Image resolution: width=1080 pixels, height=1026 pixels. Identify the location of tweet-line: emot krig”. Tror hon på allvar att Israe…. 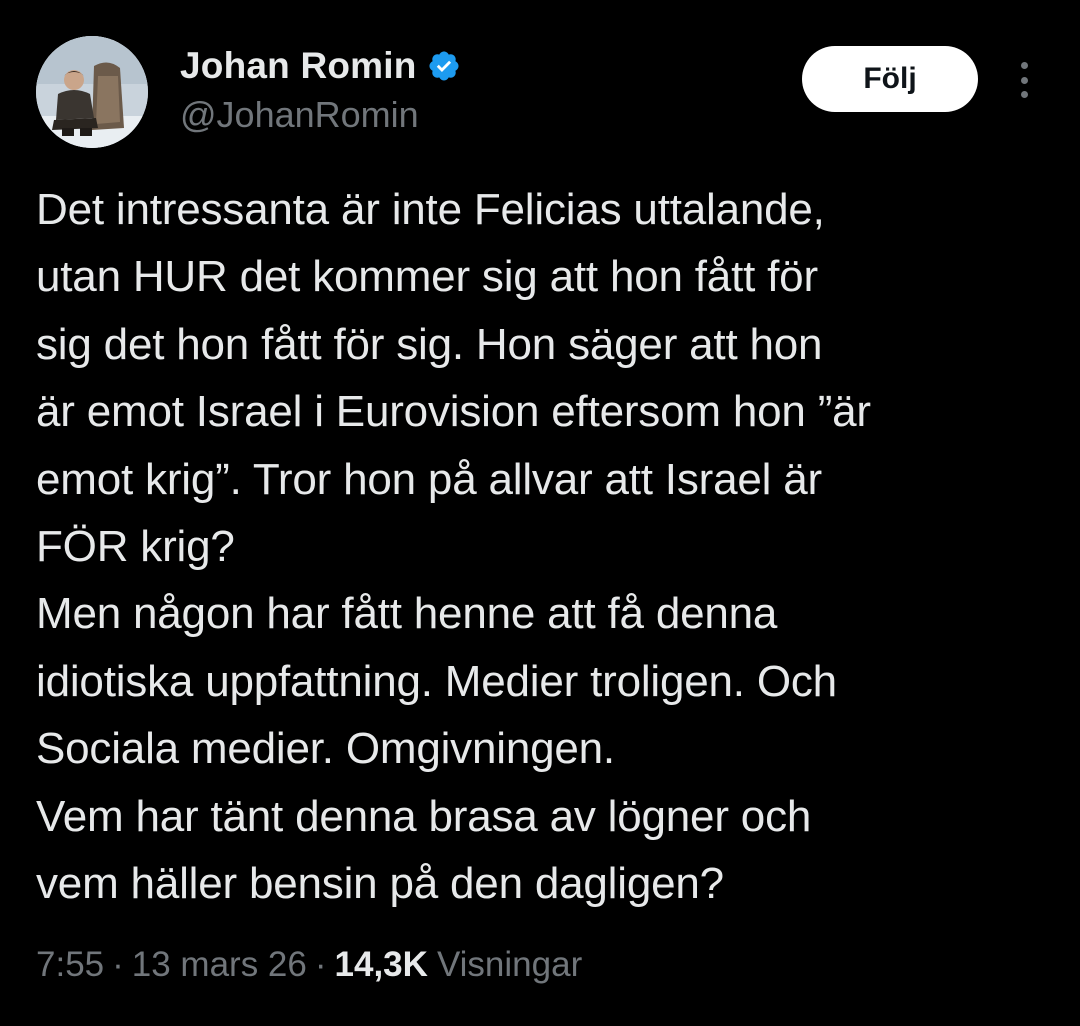
(429, 479).